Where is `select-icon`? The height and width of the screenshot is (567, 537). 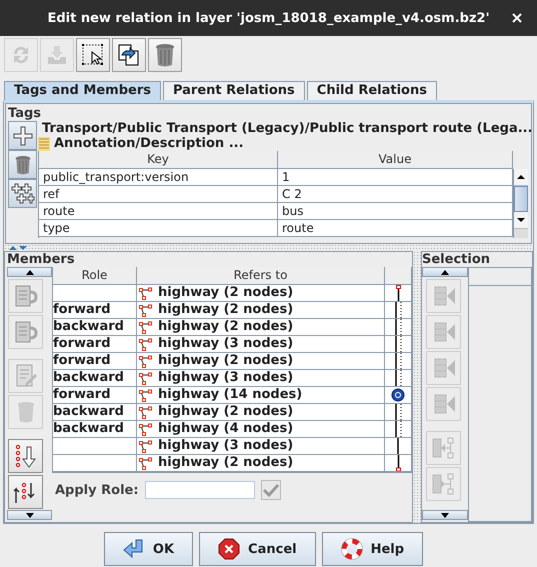 select-icon is located at coordinates (93, 55).